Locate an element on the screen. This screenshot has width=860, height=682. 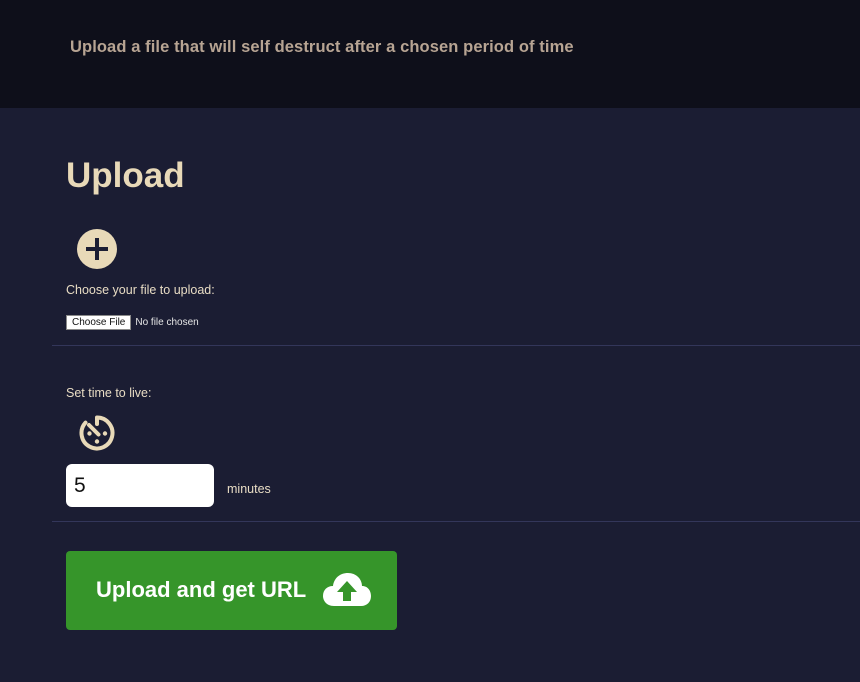
file-input: Choose File No file chosen is located at coordinates (132, 322).